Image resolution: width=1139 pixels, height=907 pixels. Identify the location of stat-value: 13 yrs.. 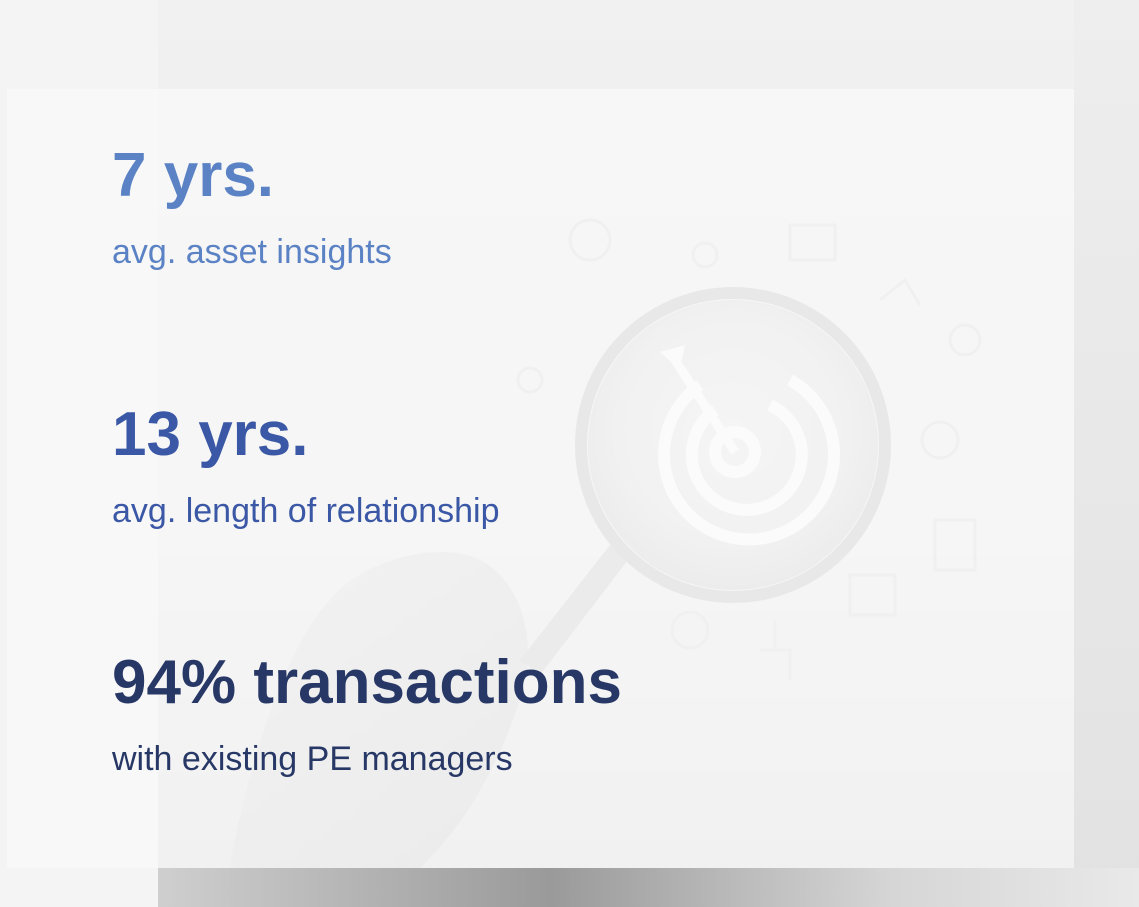
(210, 434).